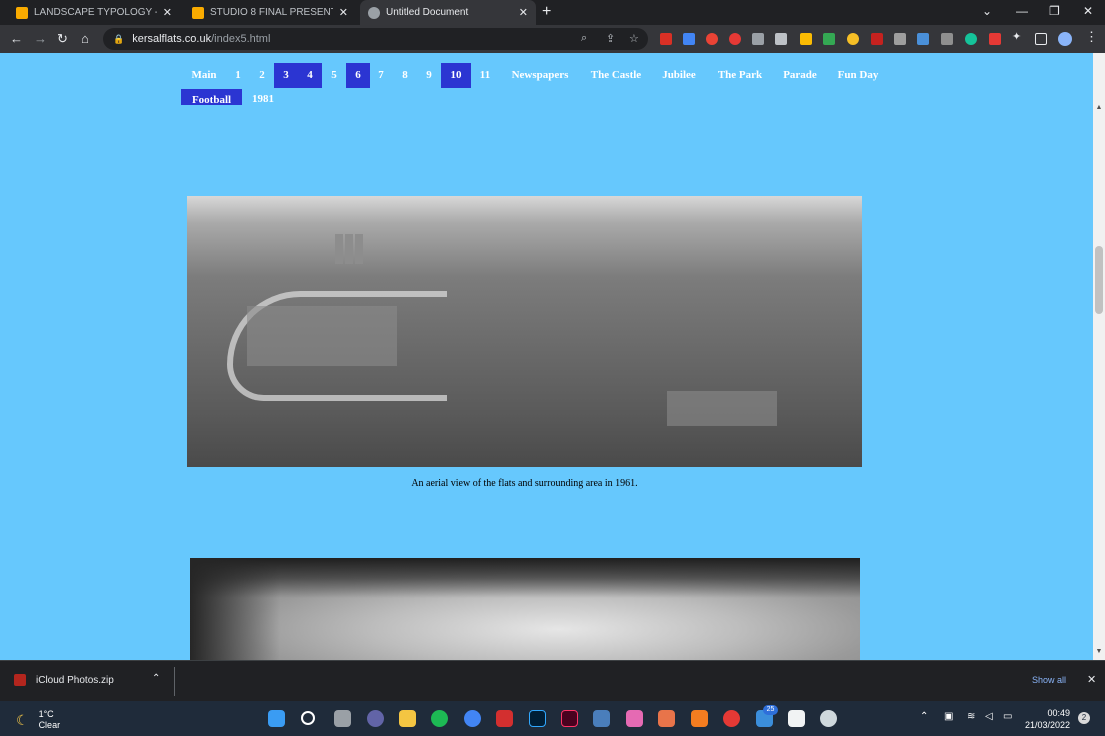  Describe the element at coordinates (735, 39) in the screenshot. I see `adblock-icon` at that location.